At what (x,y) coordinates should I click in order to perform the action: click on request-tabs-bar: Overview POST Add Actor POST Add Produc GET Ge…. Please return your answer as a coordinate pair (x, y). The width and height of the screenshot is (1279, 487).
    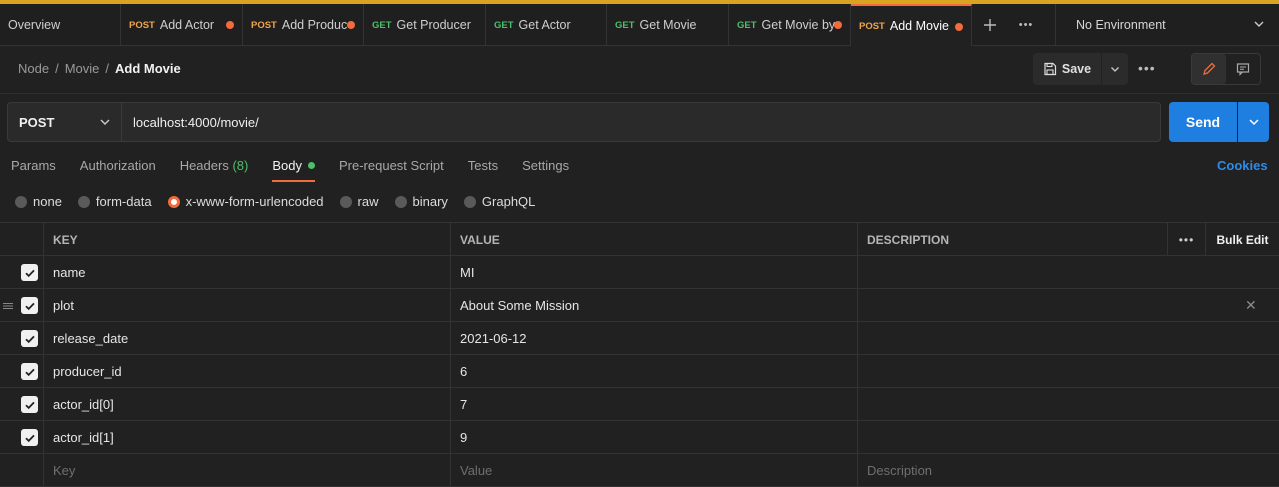
    Looking at the image, I should click on (639, 25).